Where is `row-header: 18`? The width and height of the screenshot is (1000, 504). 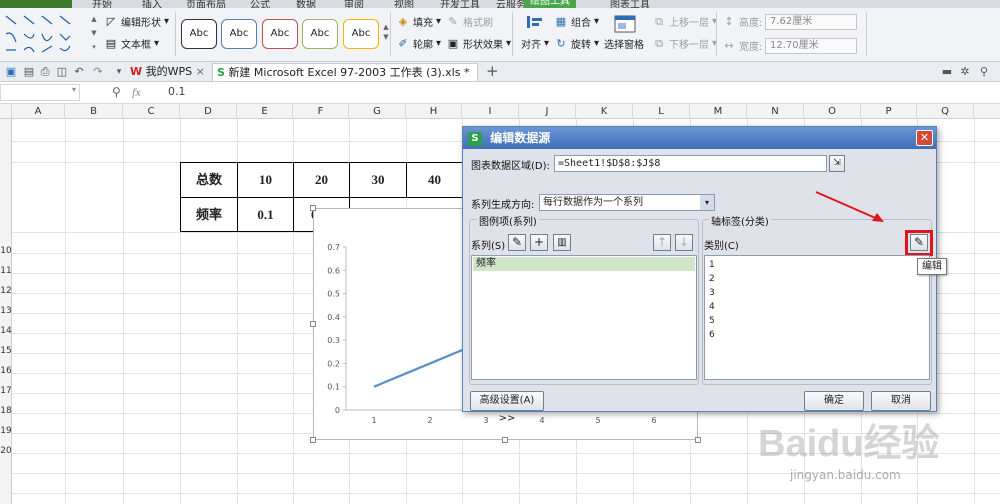 row-header: 18 is located at coordinates (6, 411).